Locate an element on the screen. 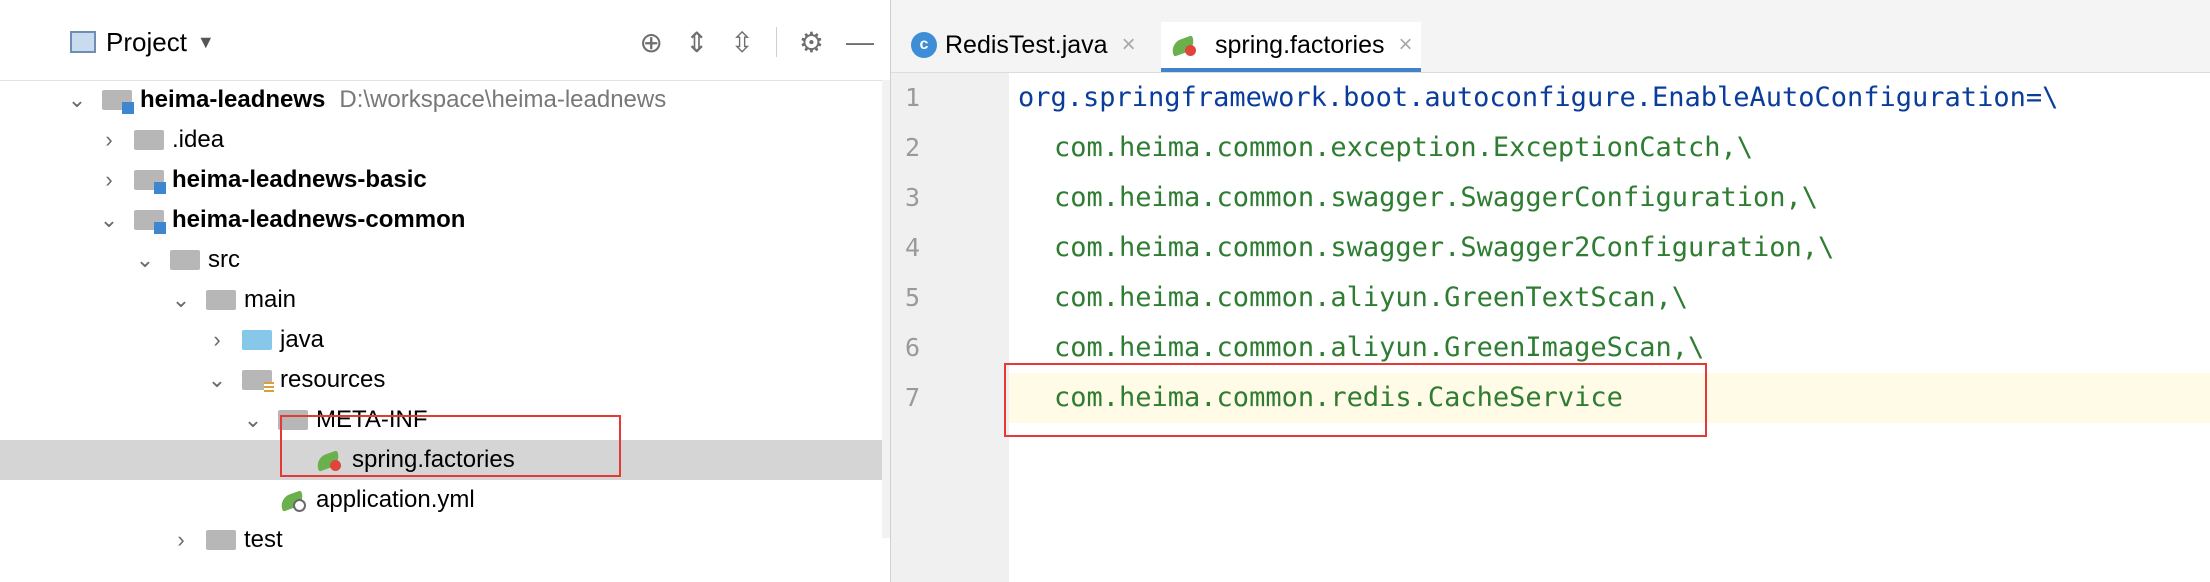 This screenshot has width=2210, height=582. toolbar-divider is located at coordinates (776, 42).